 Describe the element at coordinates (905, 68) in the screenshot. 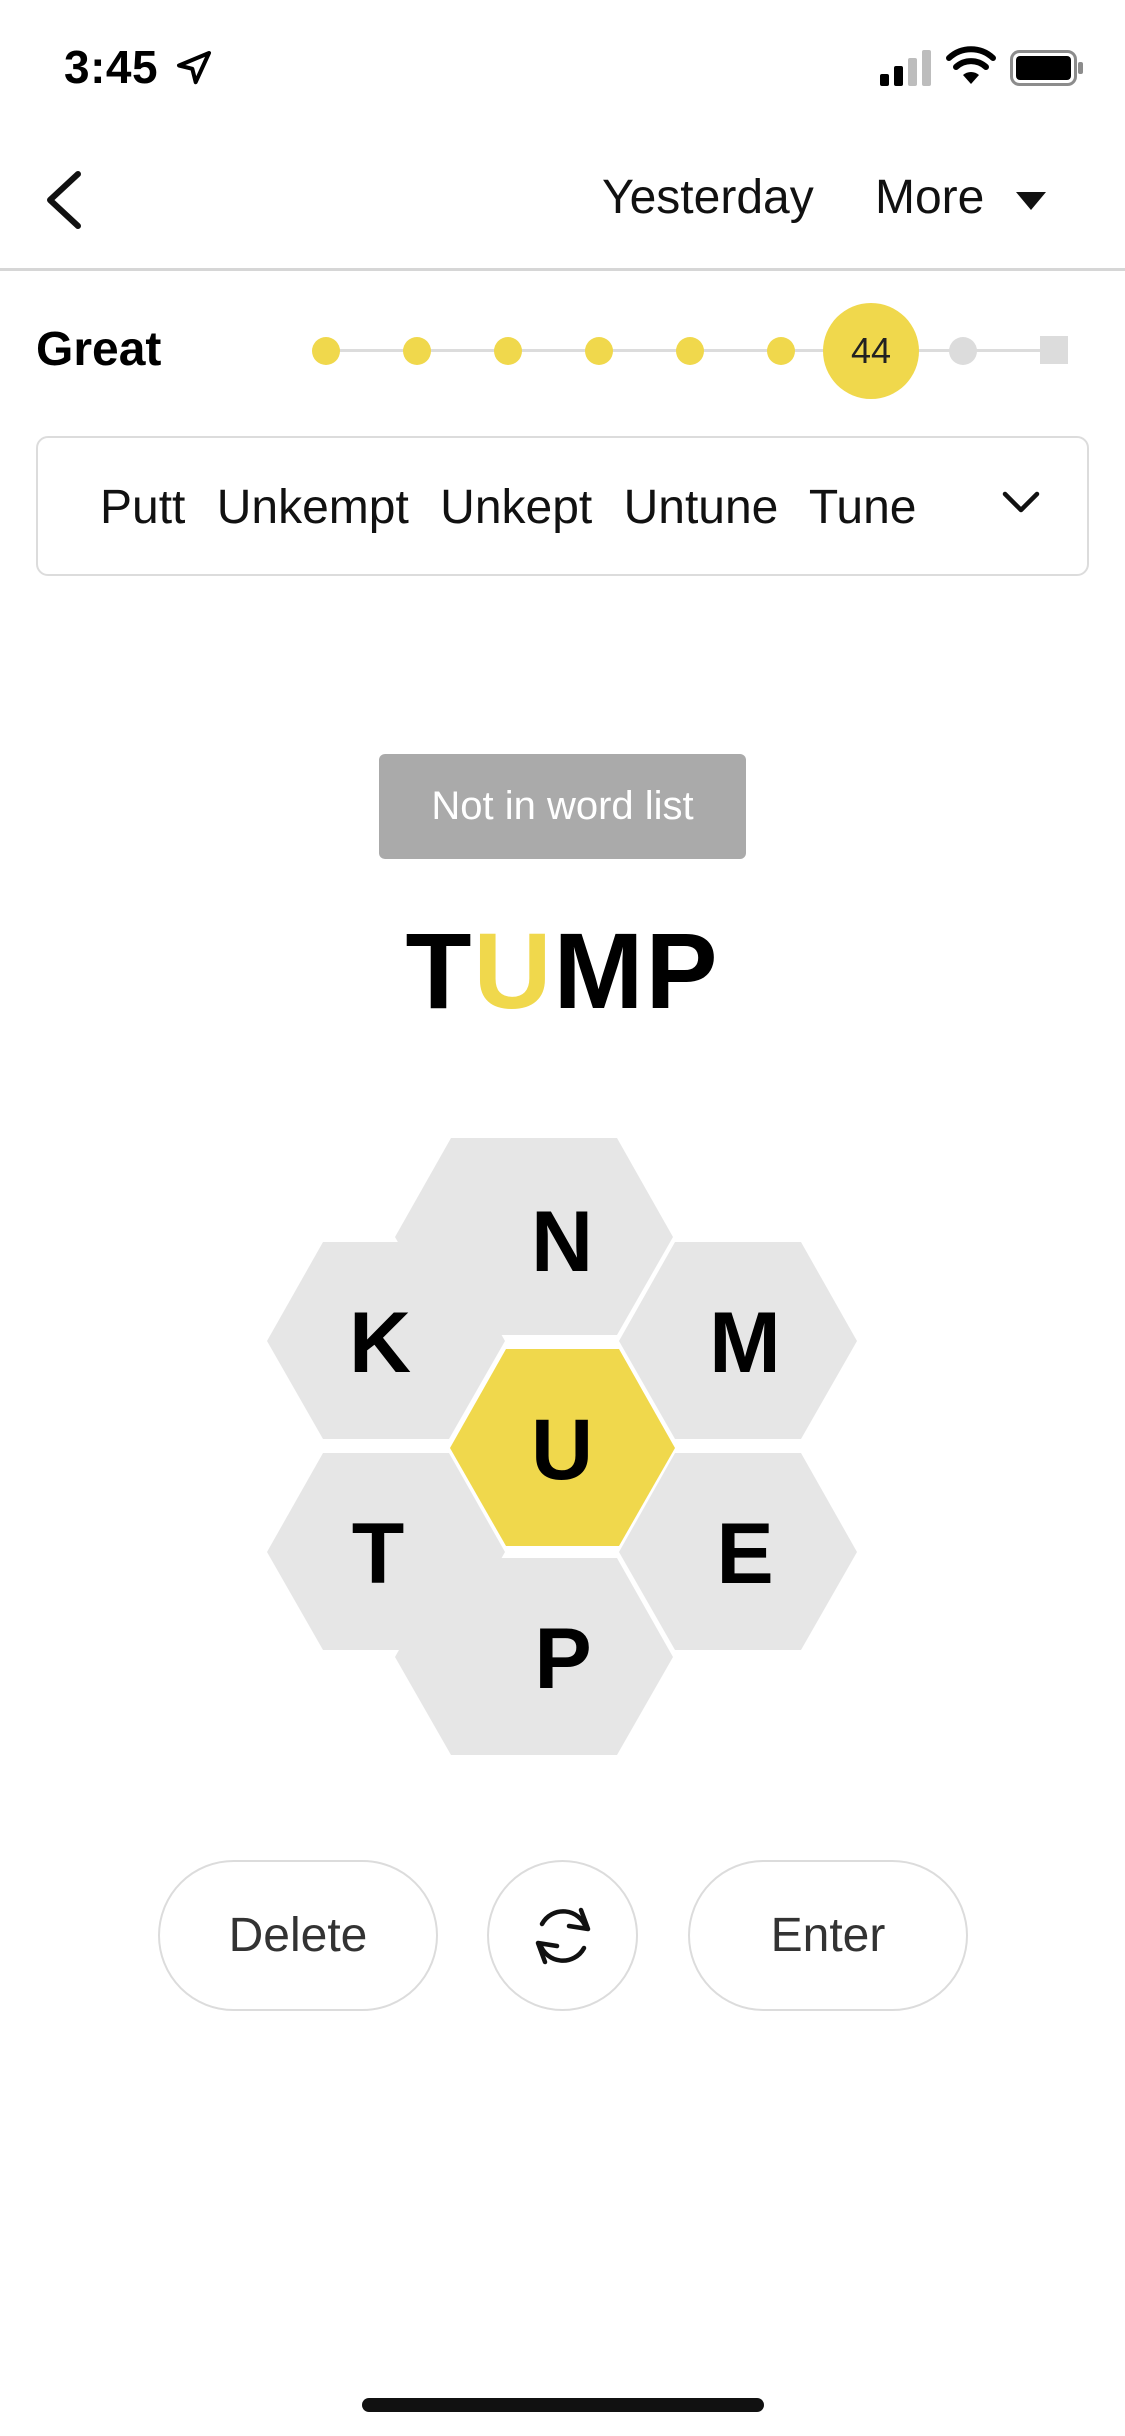

I see `cellular-signal-icon` at that location.